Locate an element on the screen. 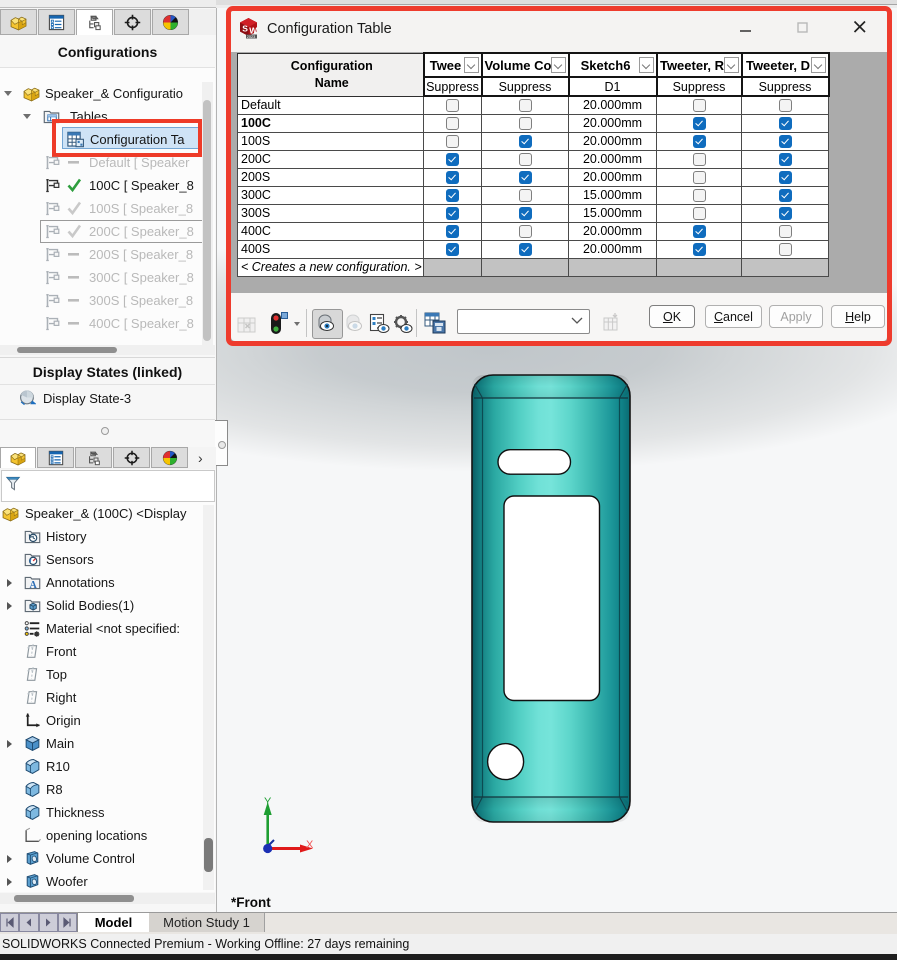 This screenshot has width=897, height=960. svg-text: W is located at coordinates (253, 31).